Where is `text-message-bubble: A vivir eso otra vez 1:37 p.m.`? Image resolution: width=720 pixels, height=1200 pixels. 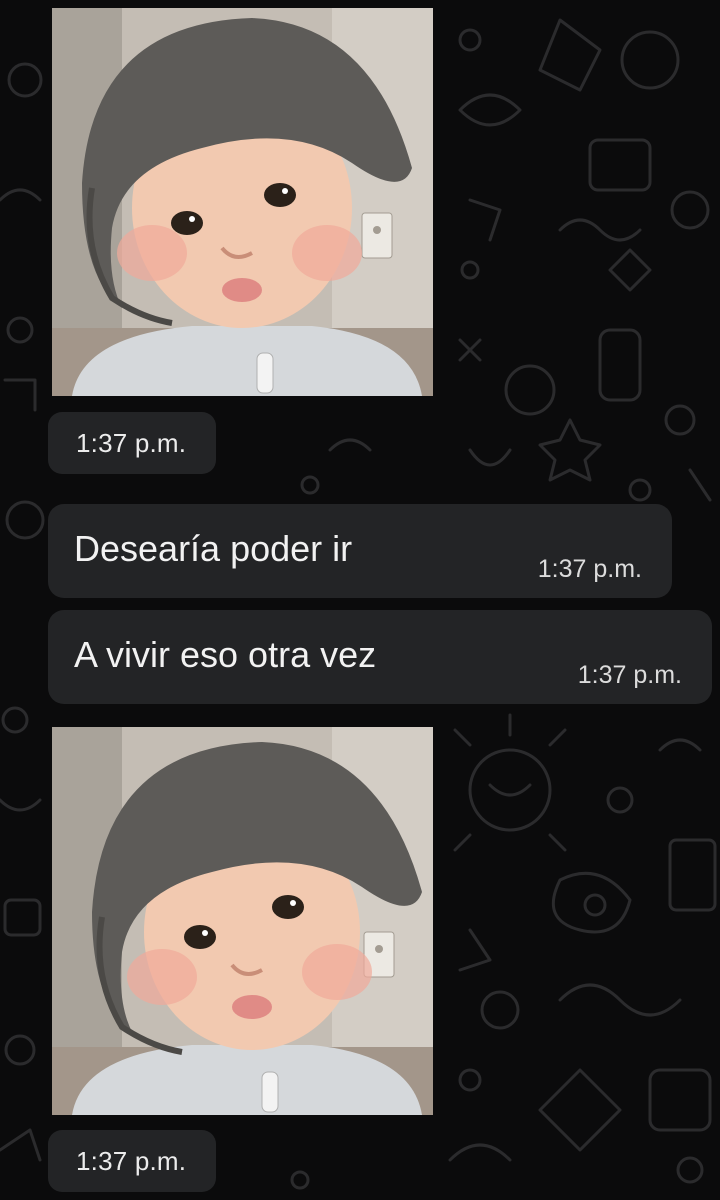 text-message-bubble: A vivir eso otra vez 1:37 p.m. is located at coordinates (380, 657).